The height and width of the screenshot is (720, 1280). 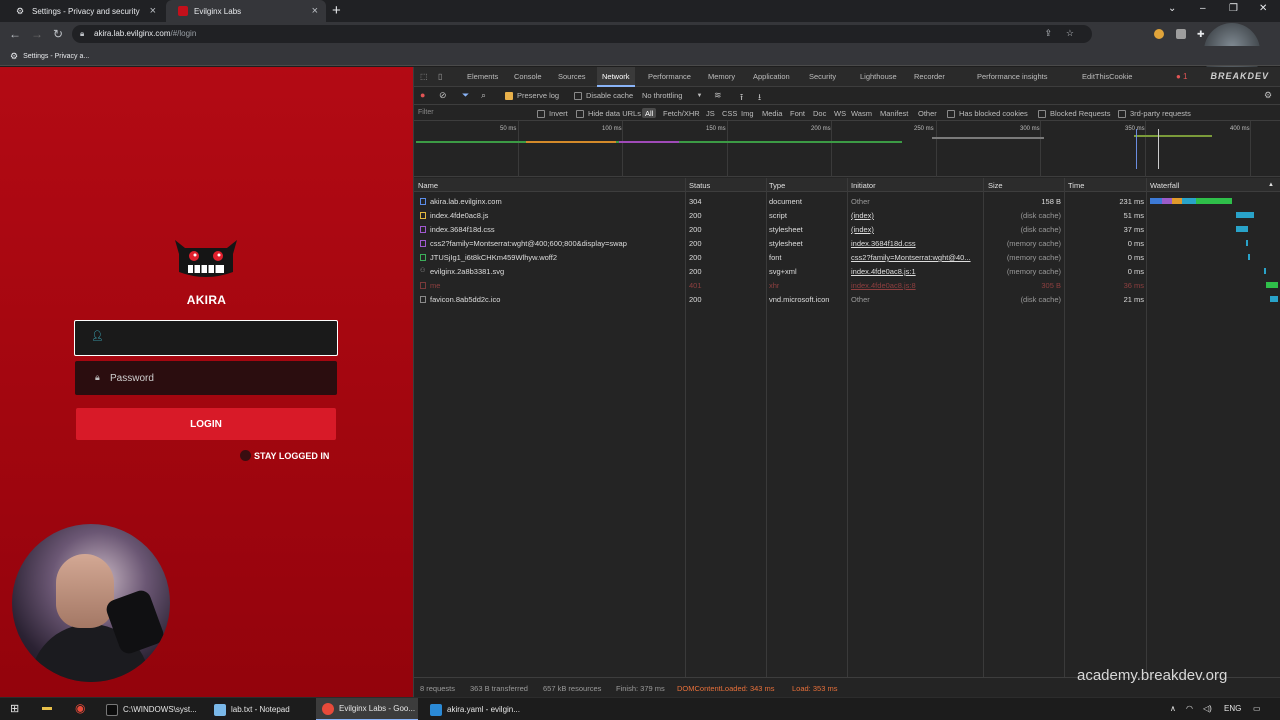 I want to click on filter-icon: ⏷, so click(x=465, y=95).